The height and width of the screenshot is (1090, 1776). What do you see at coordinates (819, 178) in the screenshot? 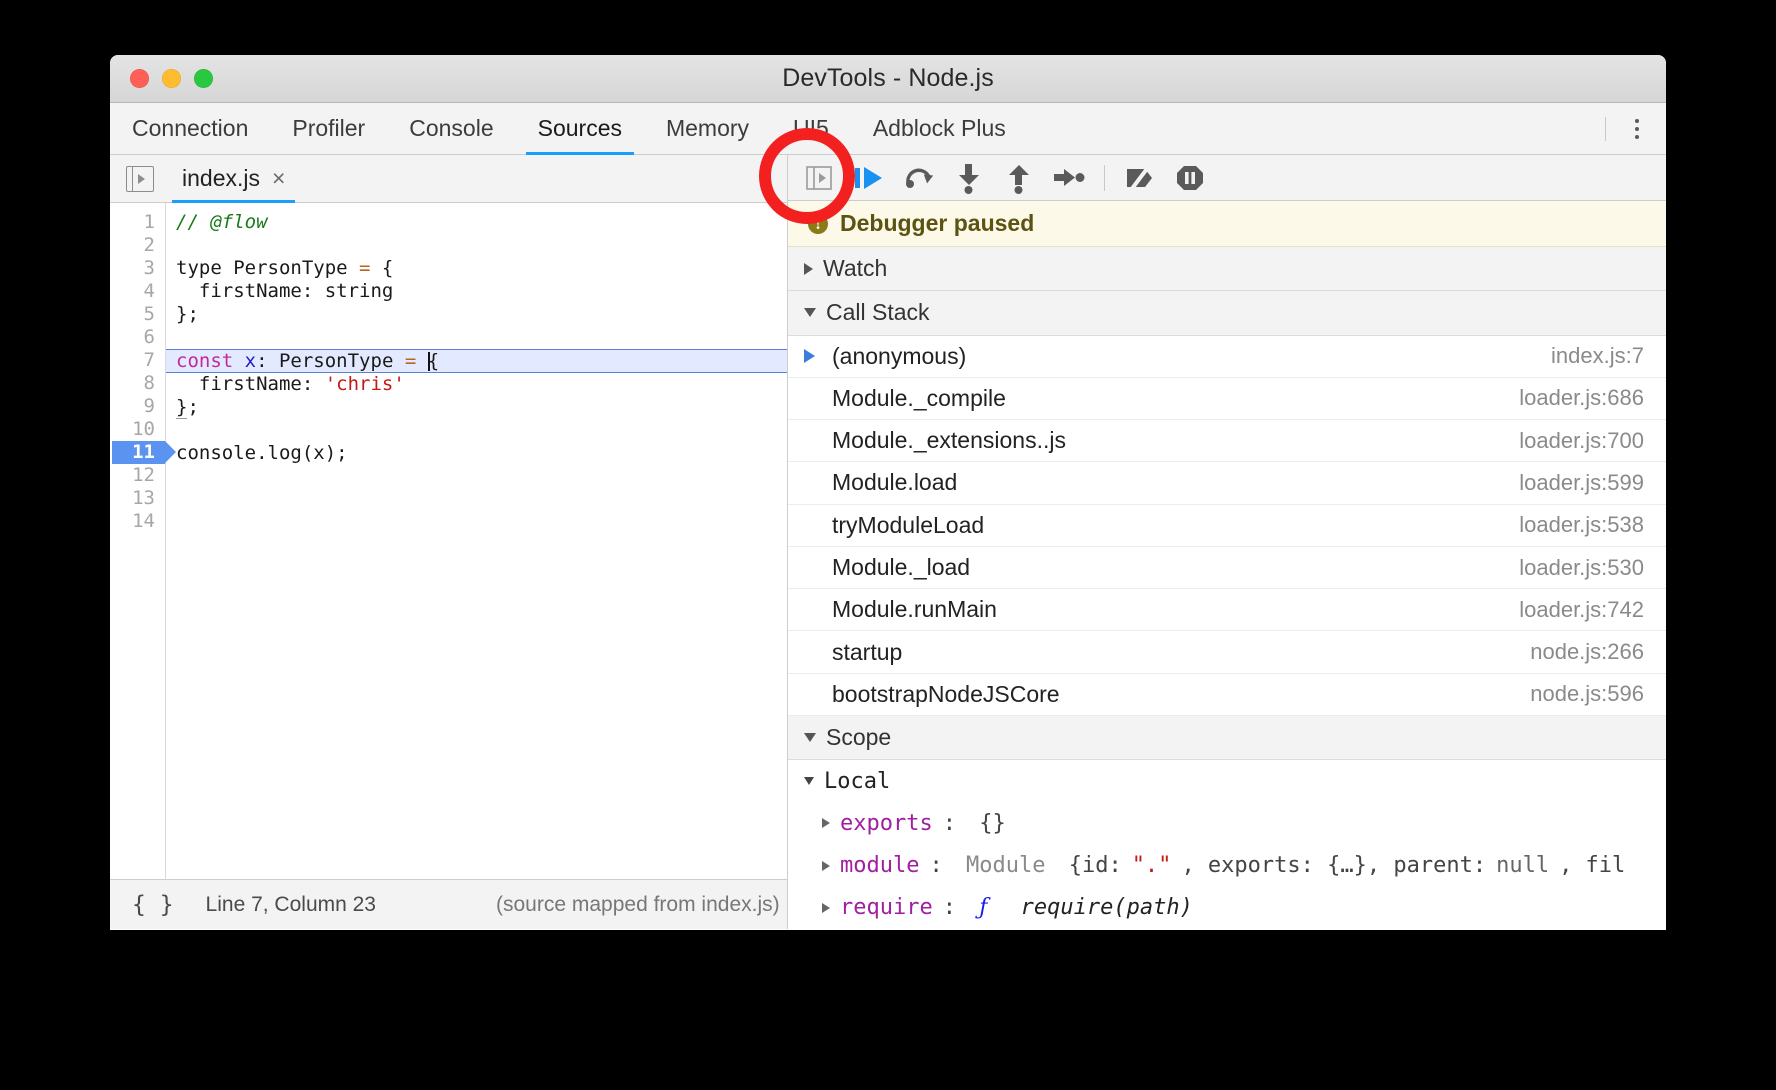
I see `show-debugger-sidebar-icon` at bounding box center [819, 178].